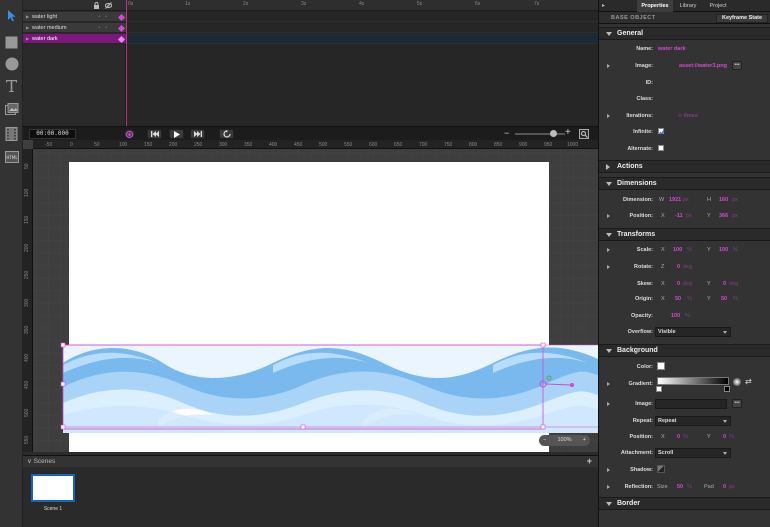 The height and width of the screenshot is (527, 770). What do you see at coordinates (661, 131) in the screenshot?
I see `infinite-checkbox` at bounding box center [661, 131].